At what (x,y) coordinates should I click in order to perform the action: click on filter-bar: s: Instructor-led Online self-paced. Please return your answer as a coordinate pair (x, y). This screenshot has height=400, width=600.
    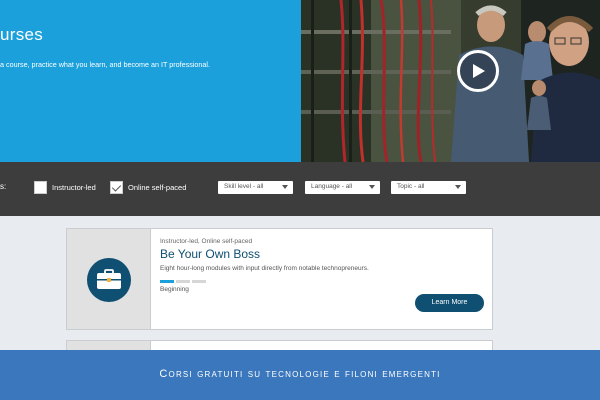
    Looking at the image, I should click on (300, 189).